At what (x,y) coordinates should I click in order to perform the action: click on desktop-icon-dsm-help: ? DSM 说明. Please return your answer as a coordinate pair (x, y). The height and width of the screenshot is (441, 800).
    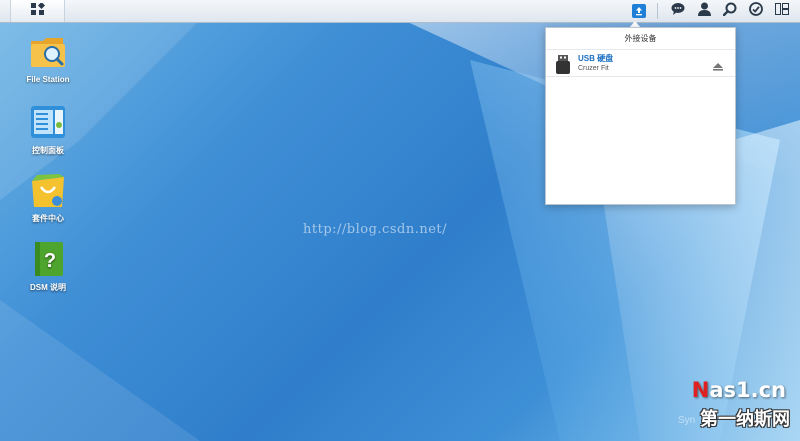
    Looking at the image, I should click on (48, 266).